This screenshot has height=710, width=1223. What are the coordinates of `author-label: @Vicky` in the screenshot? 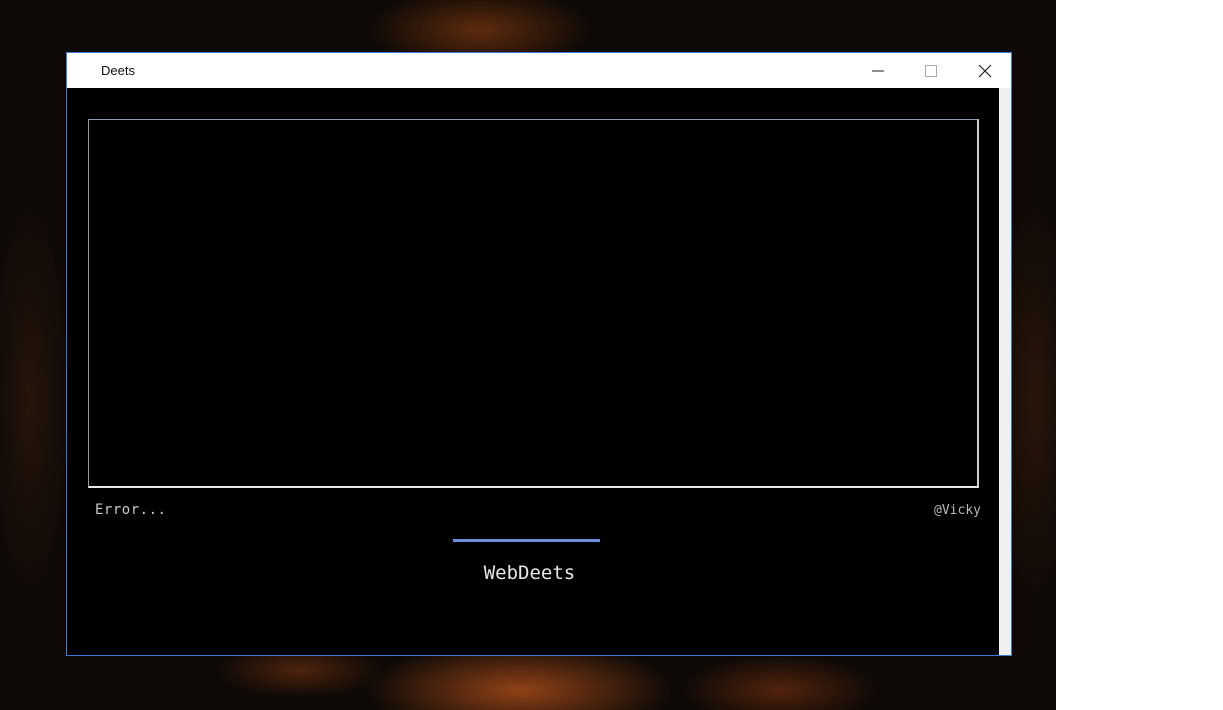 It's located at (957, 510).